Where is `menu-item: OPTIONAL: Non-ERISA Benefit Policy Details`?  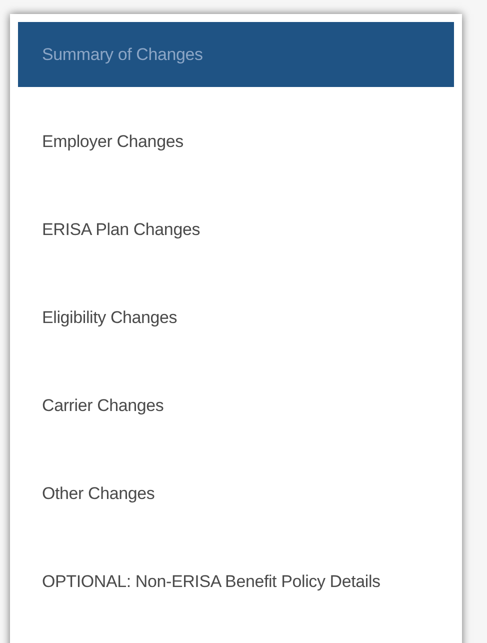 menu-item: OPTIONAL: Non-ERISA Benefit Policy Details is located at coordinates (236, 582).